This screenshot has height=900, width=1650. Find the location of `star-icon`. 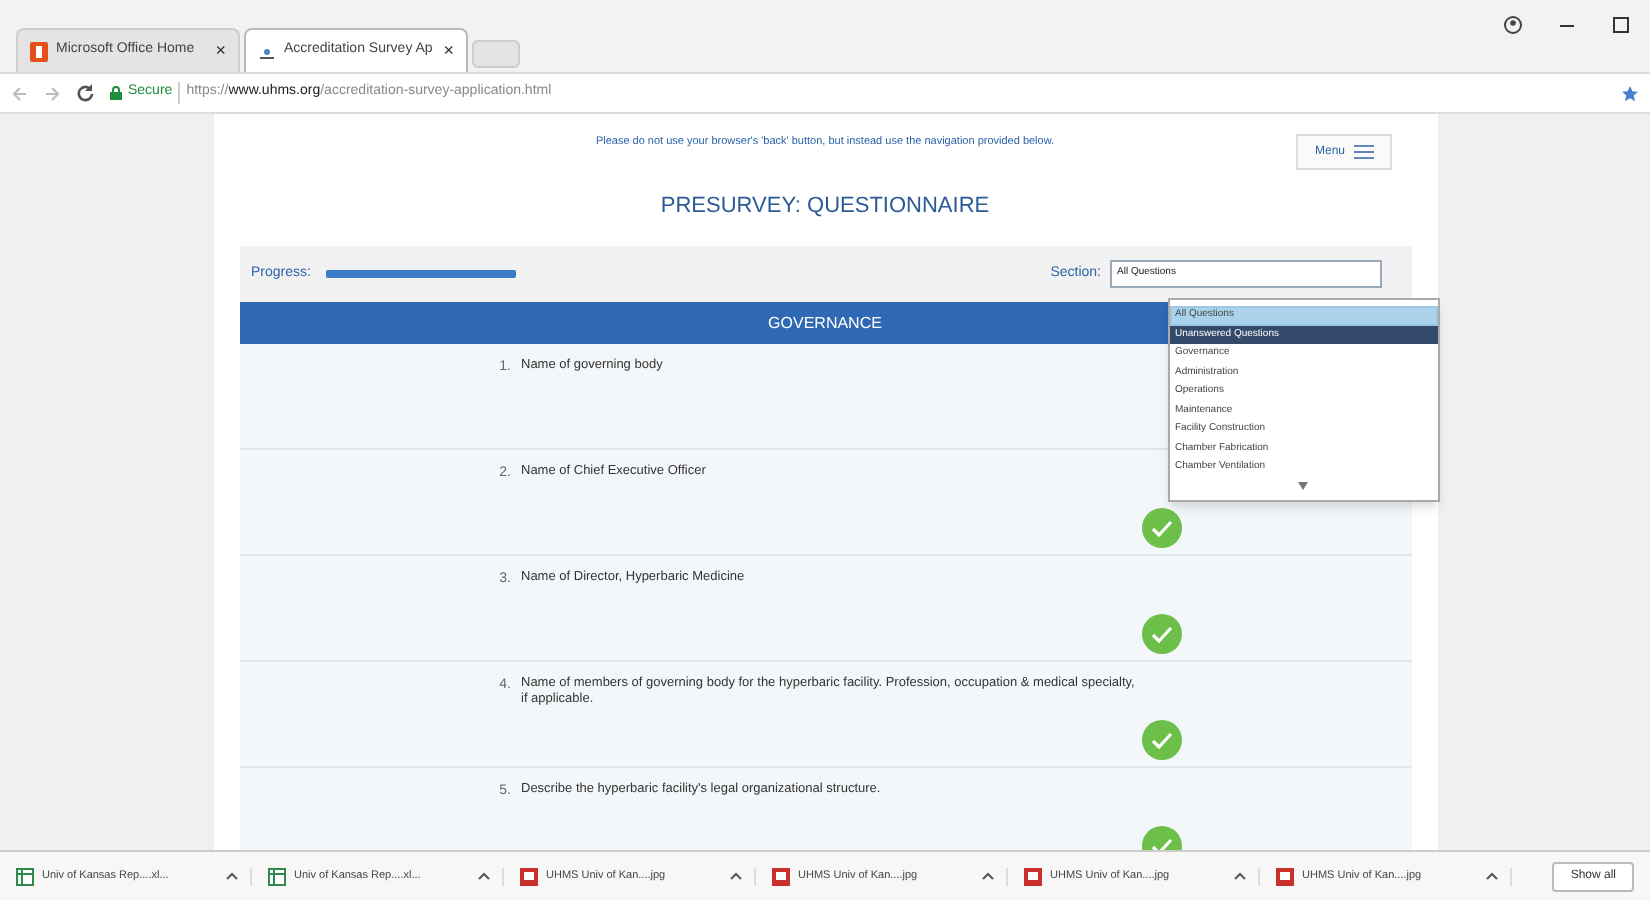

star-icon is located at coordinates (1630, 93).